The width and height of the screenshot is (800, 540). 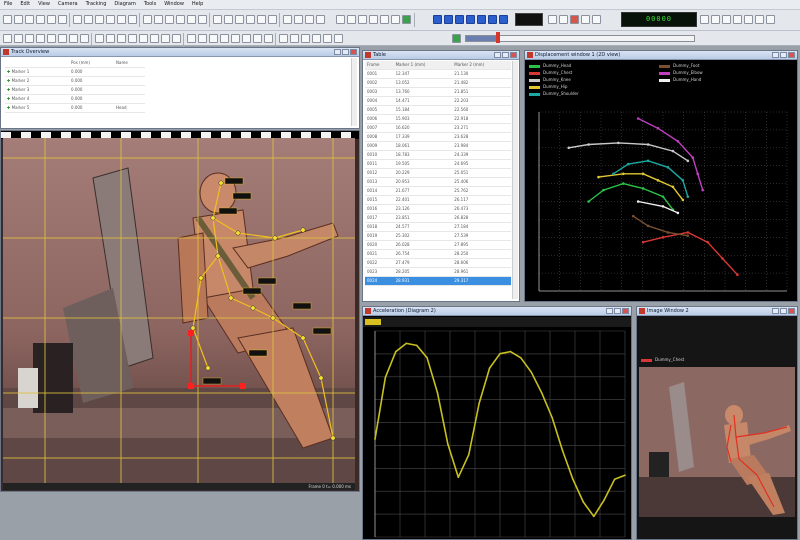 What do you see at coordinates (438, 227) in the screenshot?
I see `table-row: 0018 24.577 27.184` at bounding box center [438, 227].